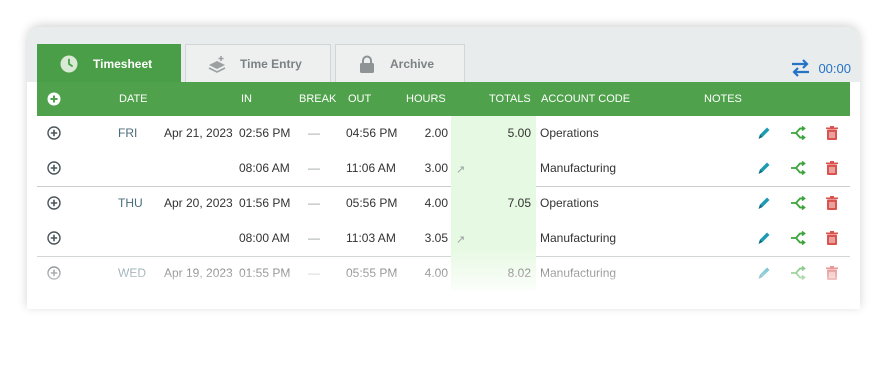  I want to click on row-total: 5.00, so click(519, 133).